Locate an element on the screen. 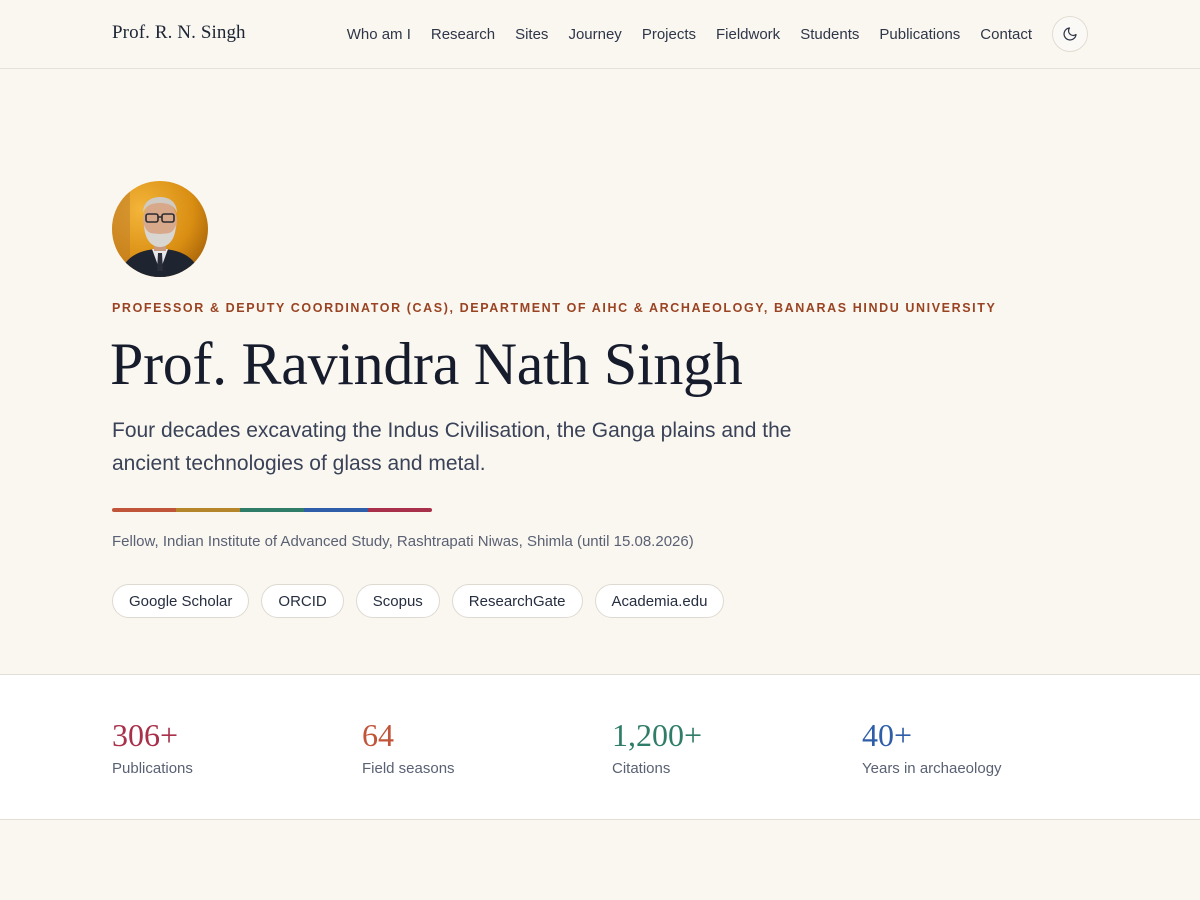 This screenshot has height=900, width=1200. nav-research: Research is located at coordinates (463, 34).